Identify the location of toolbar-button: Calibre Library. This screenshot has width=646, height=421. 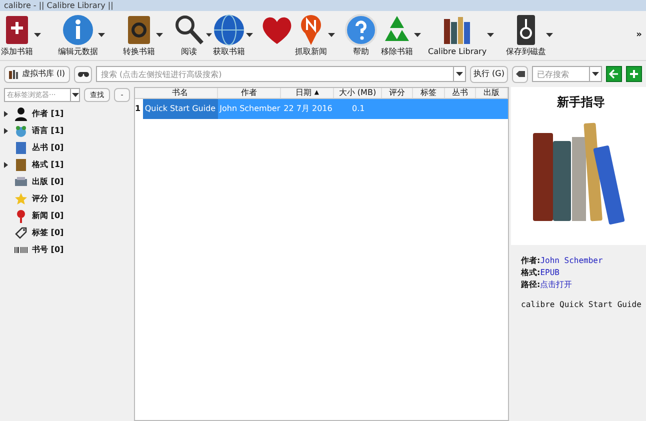
(457, 35).